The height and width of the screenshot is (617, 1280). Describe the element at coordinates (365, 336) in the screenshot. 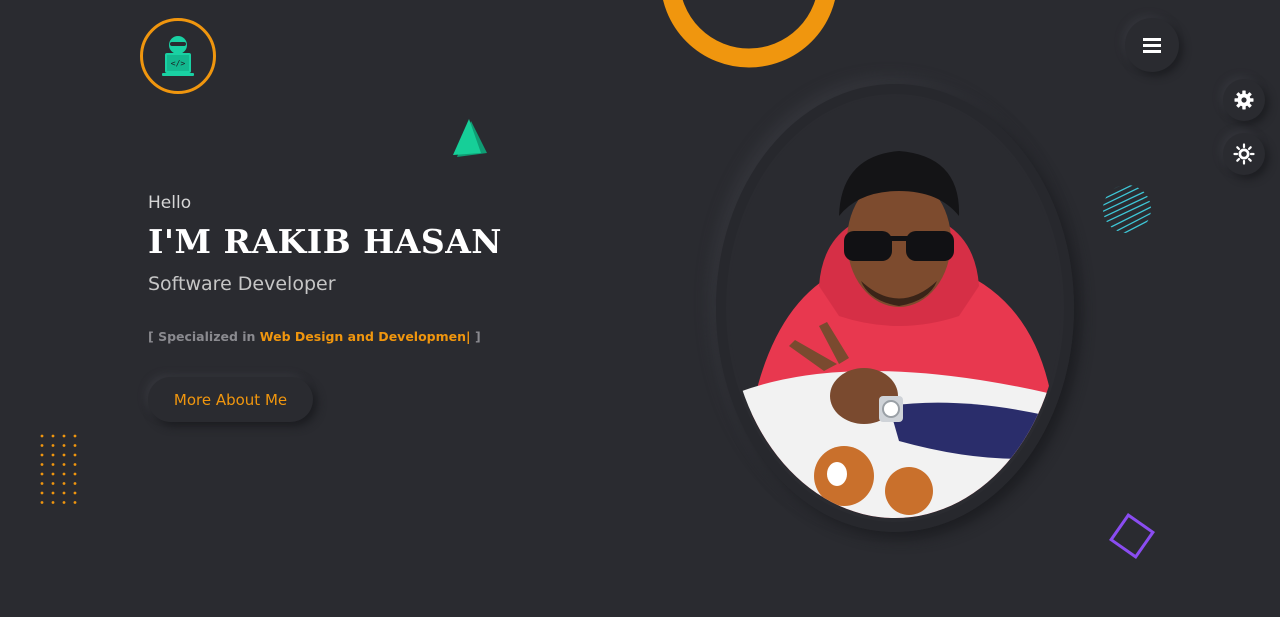

I see `specialization-typed-text: Web Design and Developmen|` at that location.